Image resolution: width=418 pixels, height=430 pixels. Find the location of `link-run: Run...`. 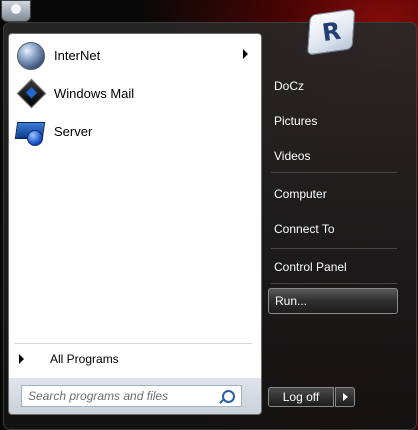

link-run: Run... is located at coordinates (333, 301).